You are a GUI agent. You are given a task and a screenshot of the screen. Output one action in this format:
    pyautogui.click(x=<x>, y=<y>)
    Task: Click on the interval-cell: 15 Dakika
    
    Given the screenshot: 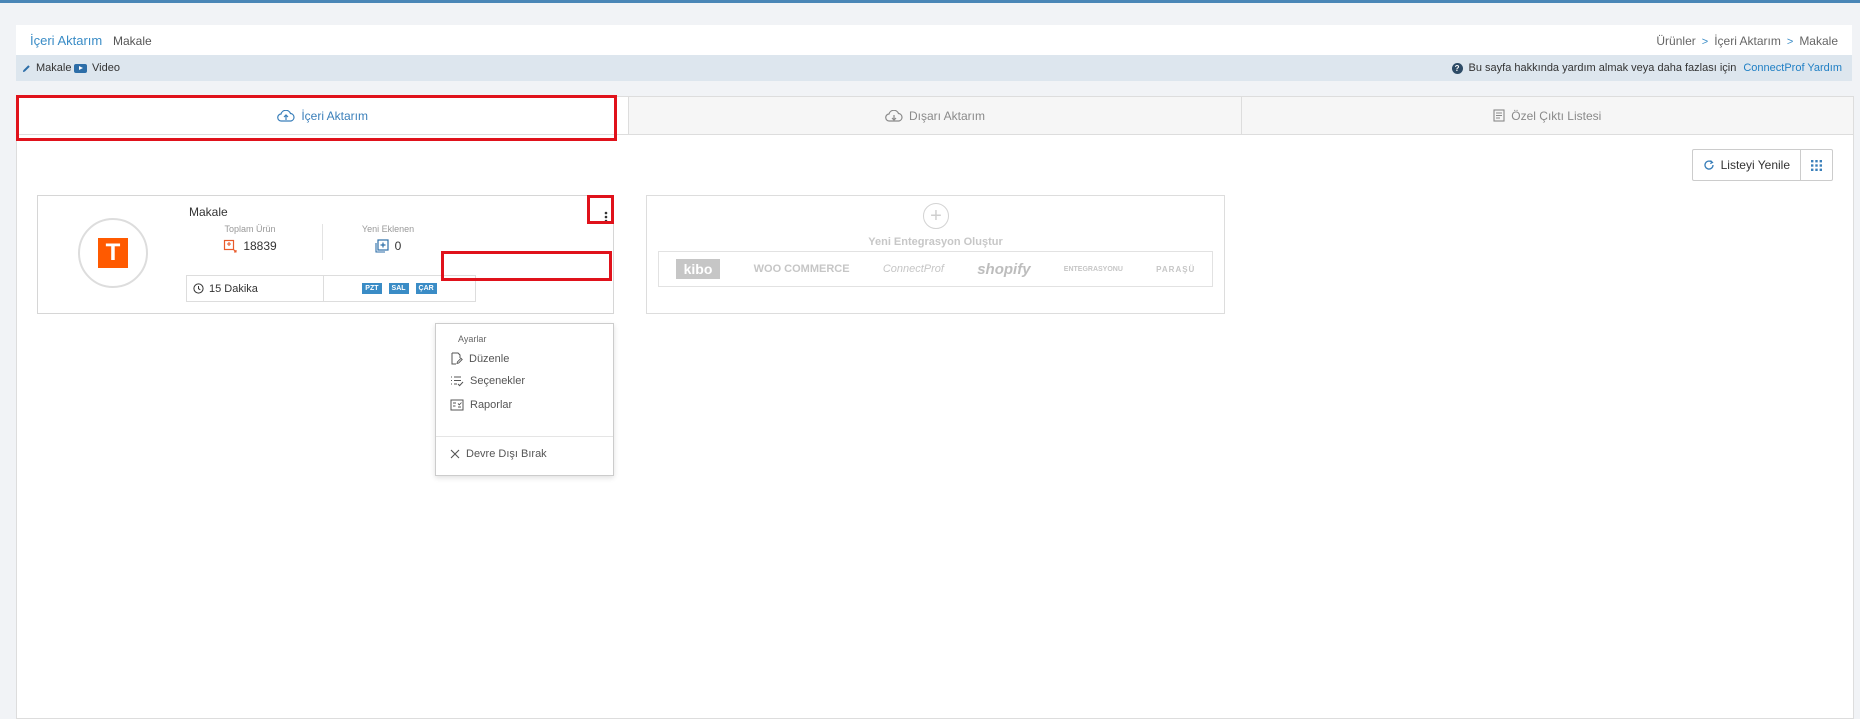 What is the action you would take?
    pyautogui.click(x=255, y=288)
    